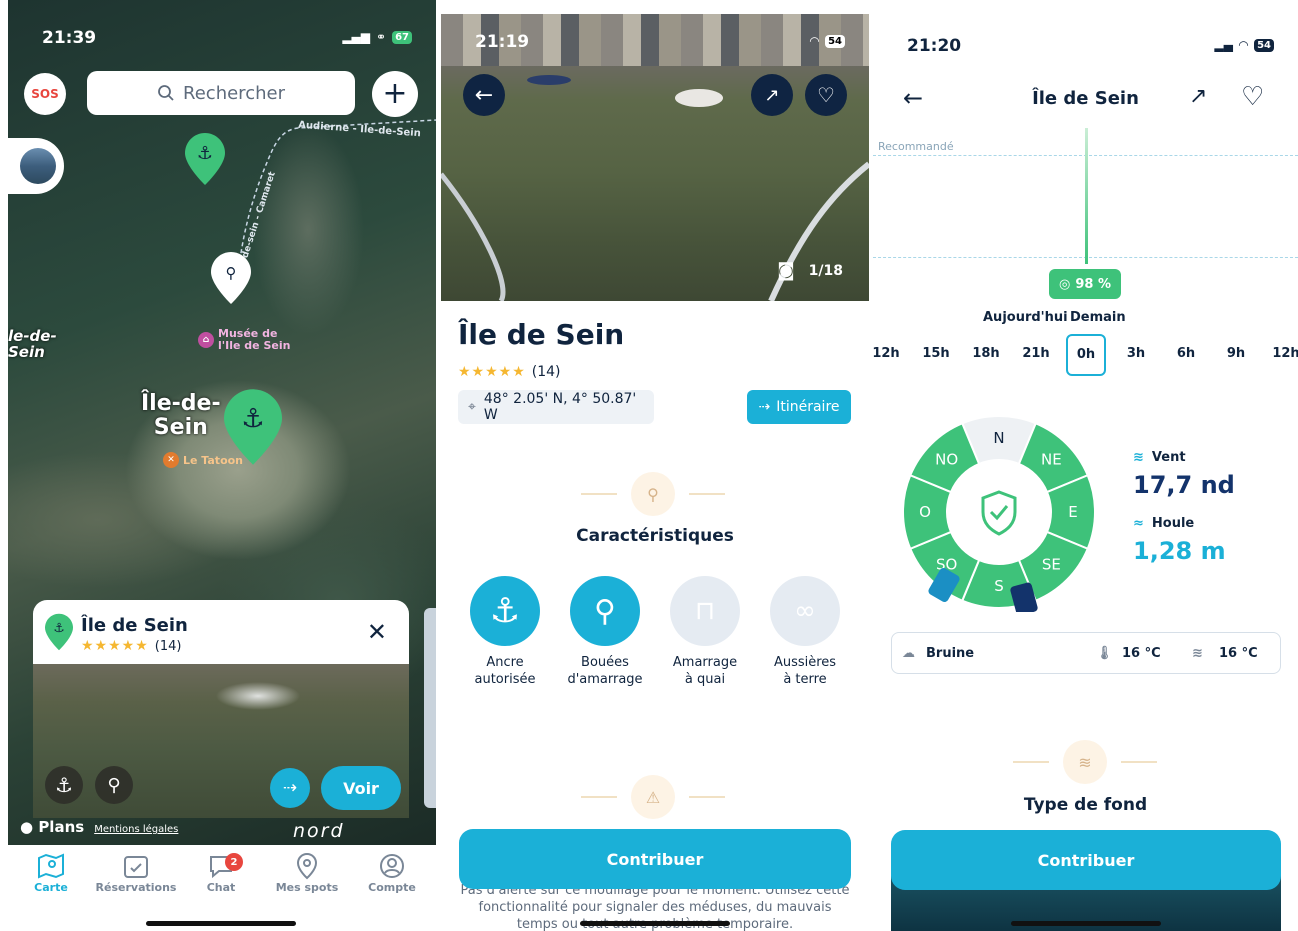  I want to click on swell-info: ≈ Houle 1,28 m, so click(1179, 540).